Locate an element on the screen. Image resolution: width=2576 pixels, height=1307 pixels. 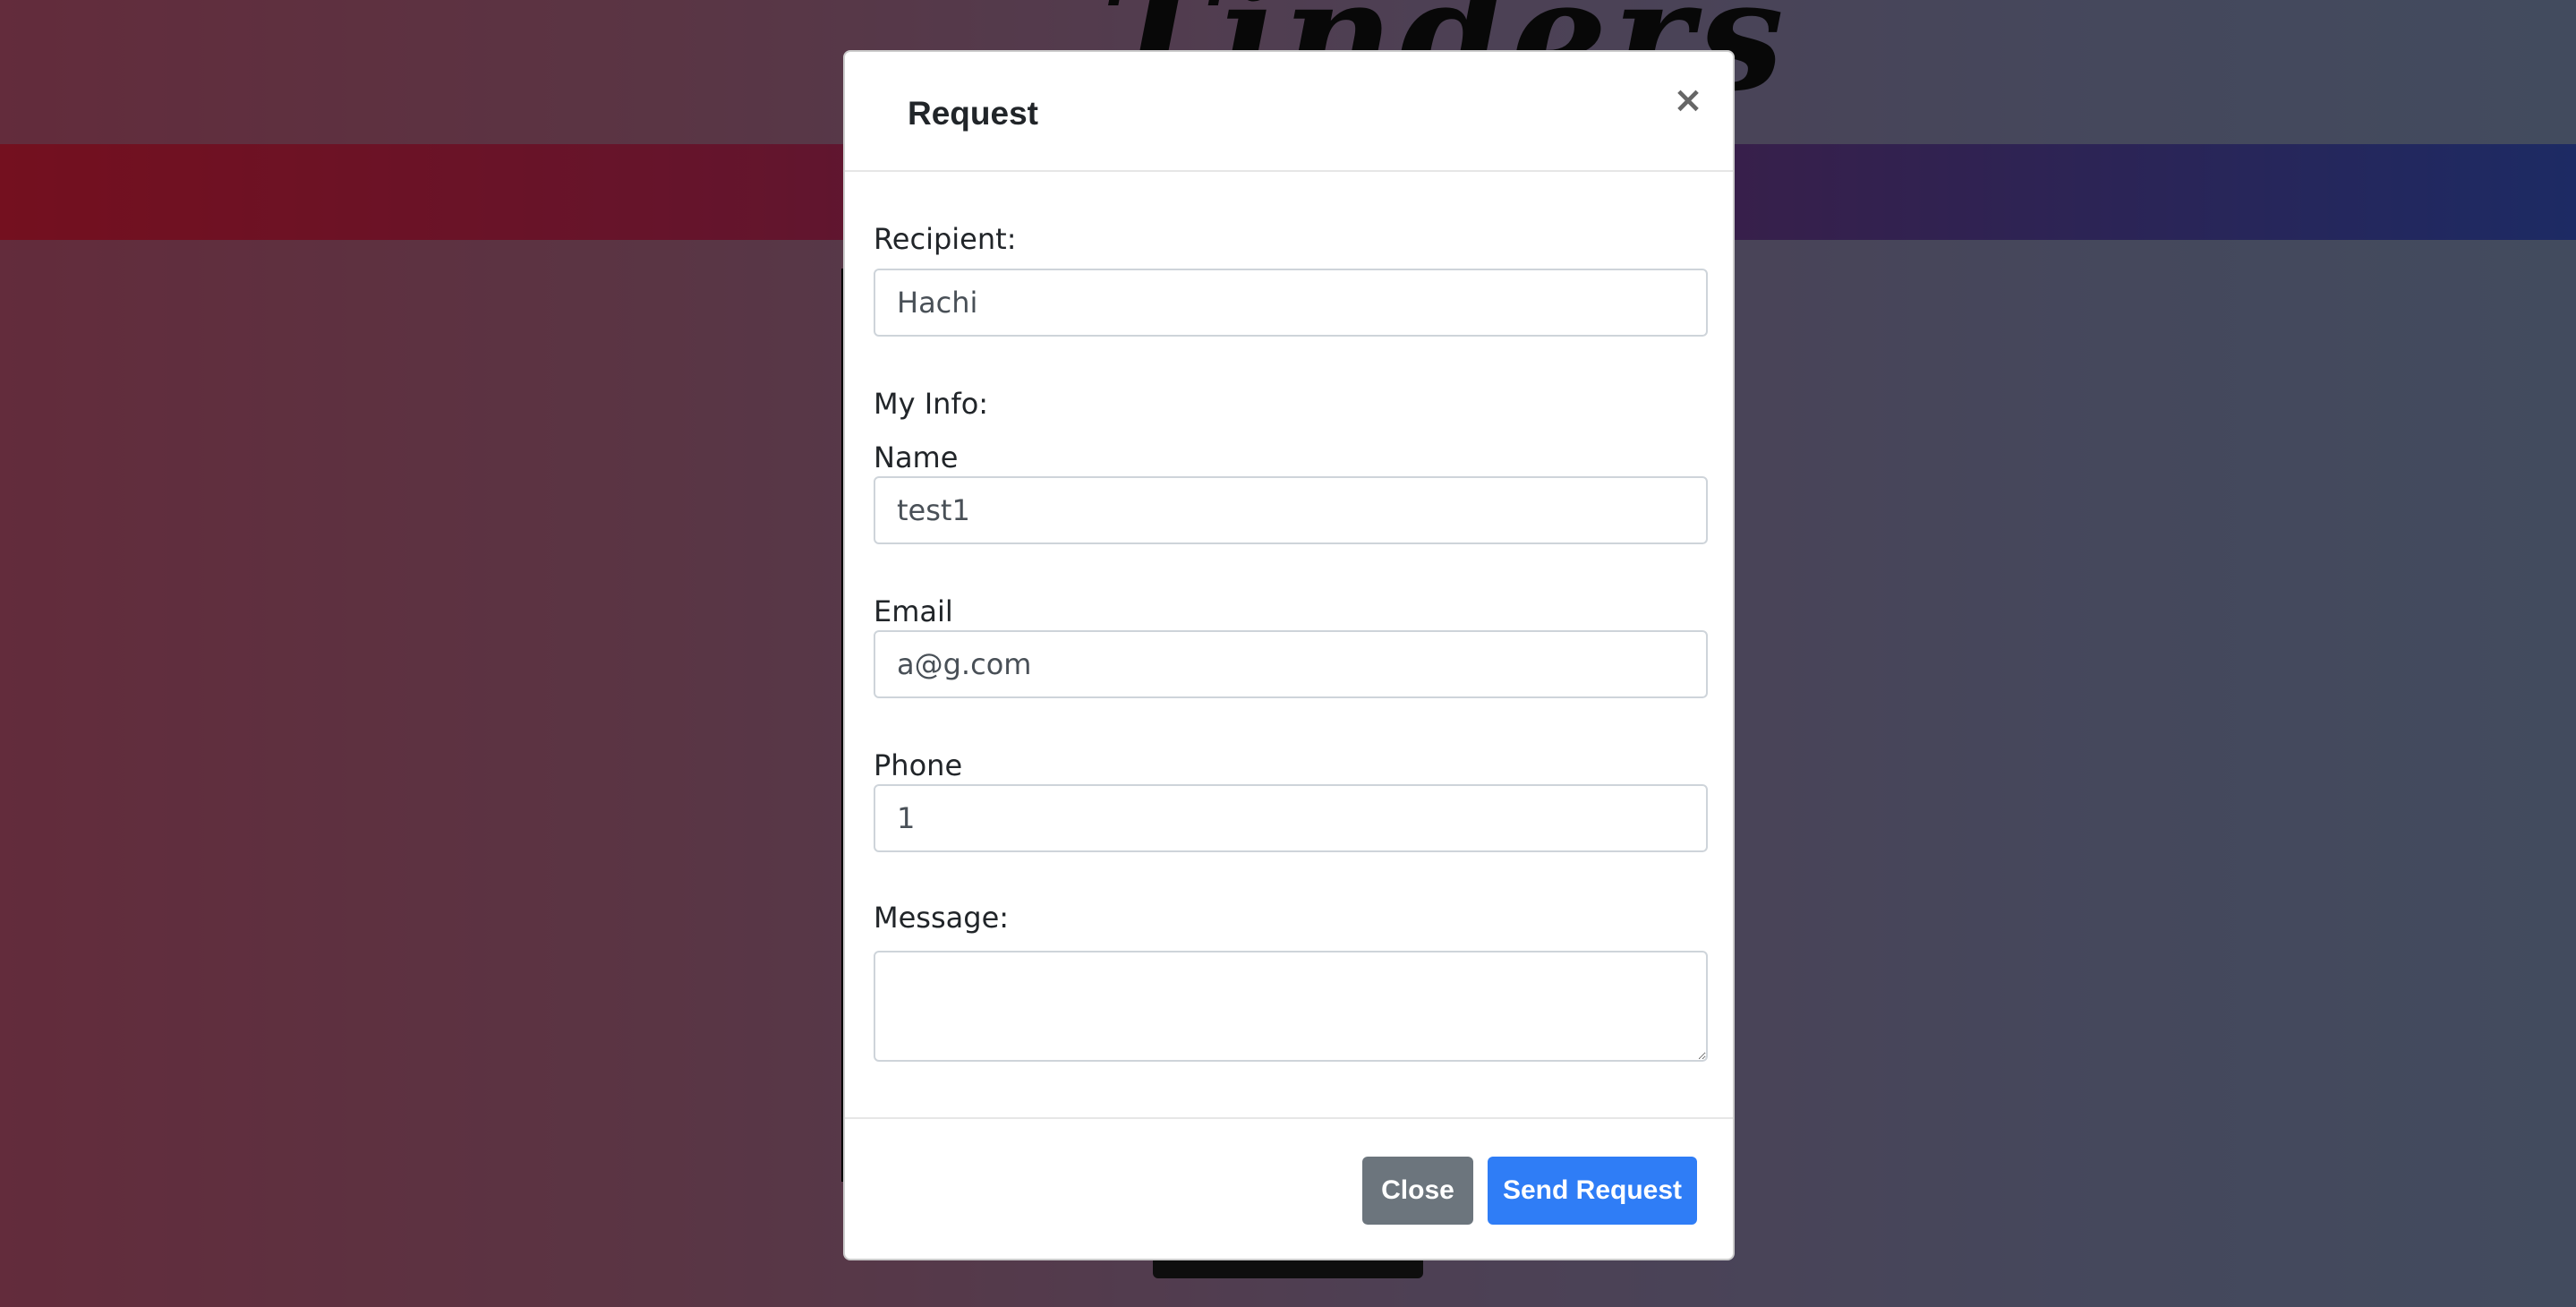
recipient-input is located at coordinates (1291, 303).